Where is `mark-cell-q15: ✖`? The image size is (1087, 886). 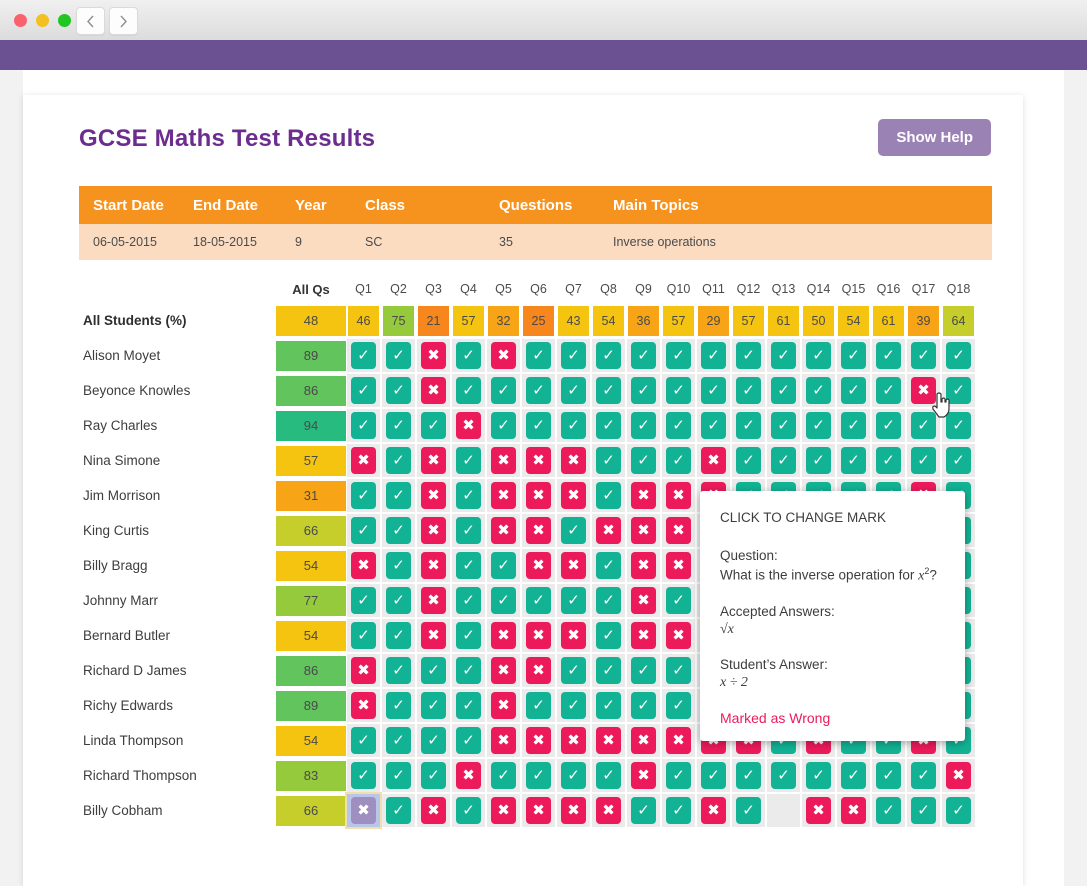
mark-cell-q15: ✖ is located at coordinates (853, 810).